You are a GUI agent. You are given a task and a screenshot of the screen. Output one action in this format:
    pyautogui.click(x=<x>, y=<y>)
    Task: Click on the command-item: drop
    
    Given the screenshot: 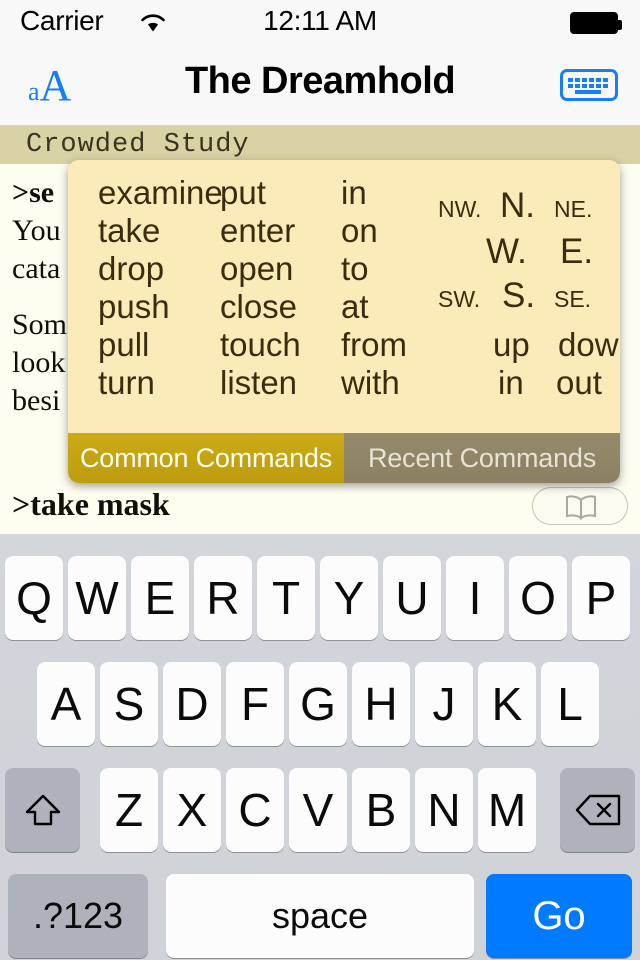 What is the action you would take?
    pyautogui.click(x=160, y=269)
    